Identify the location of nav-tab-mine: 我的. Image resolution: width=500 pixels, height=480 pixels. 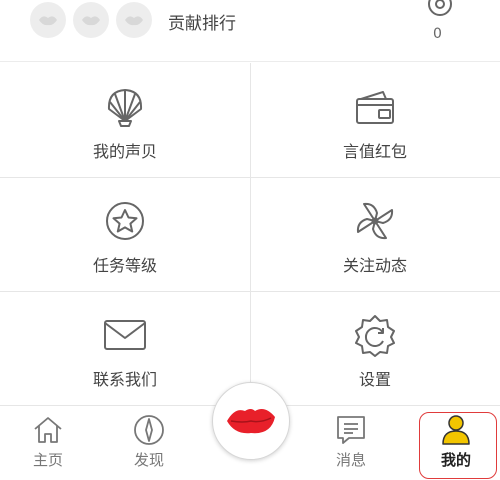
(456, 442).